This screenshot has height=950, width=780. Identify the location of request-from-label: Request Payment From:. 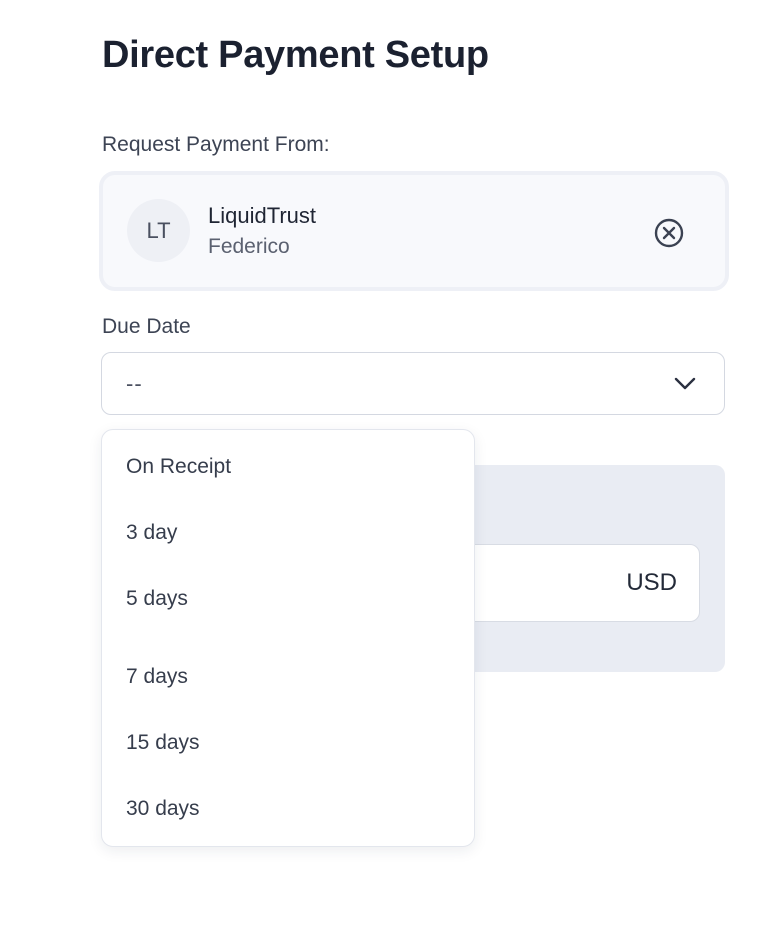
(216, 144).